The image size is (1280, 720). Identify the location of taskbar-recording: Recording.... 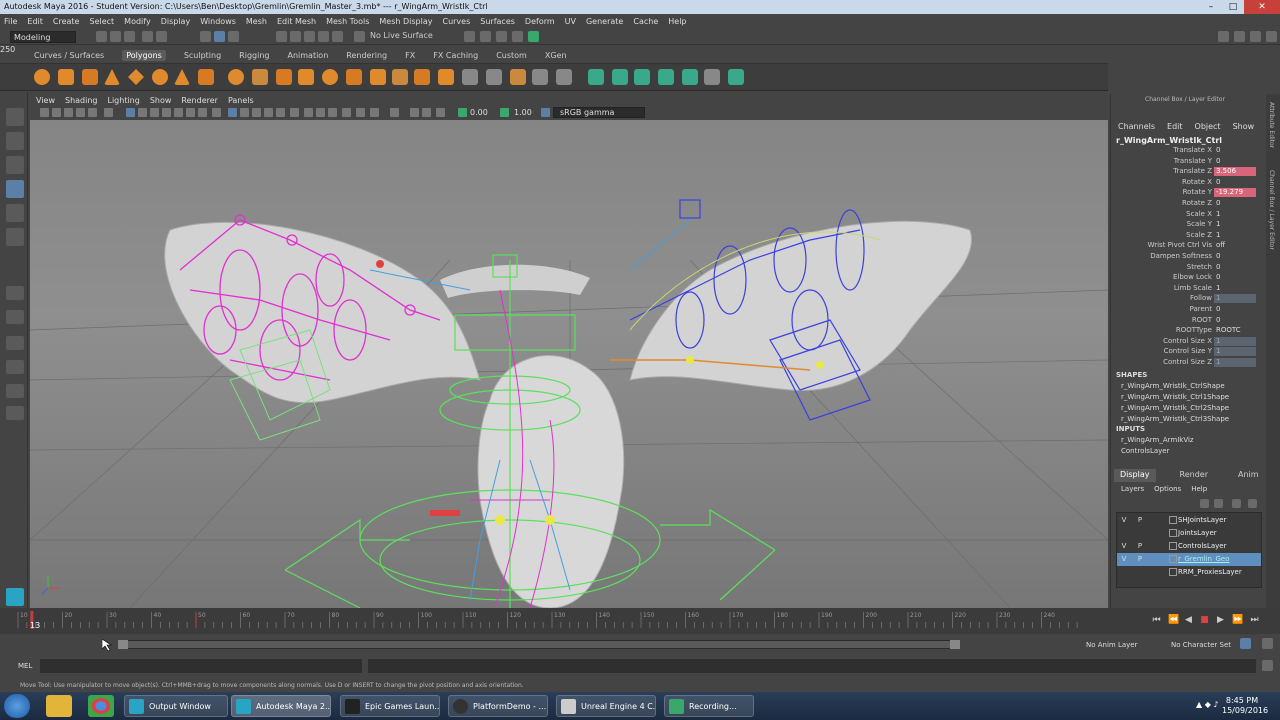
(709, 706).